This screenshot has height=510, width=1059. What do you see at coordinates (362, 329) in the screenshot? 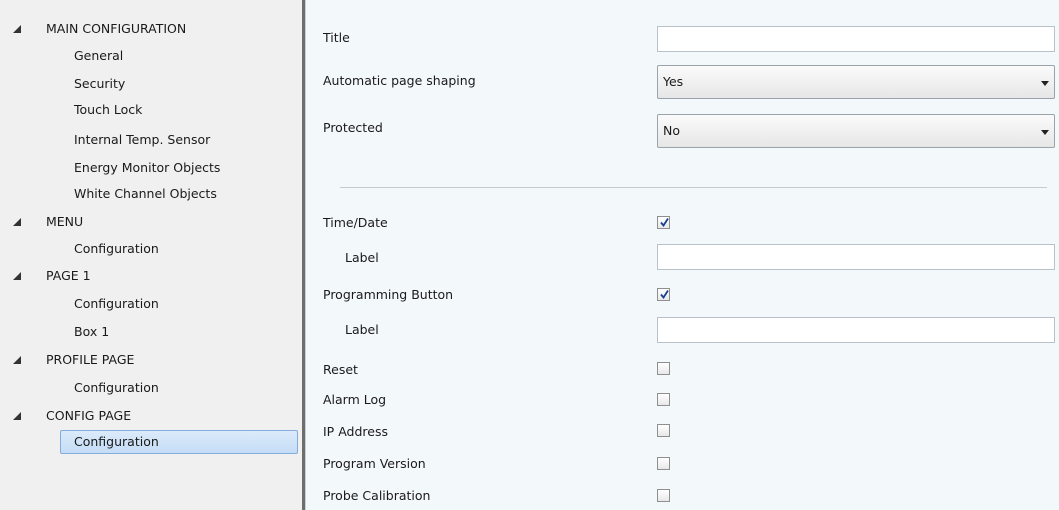
I see `prog-button-label-label: Label` at bounding box center [362, 329].